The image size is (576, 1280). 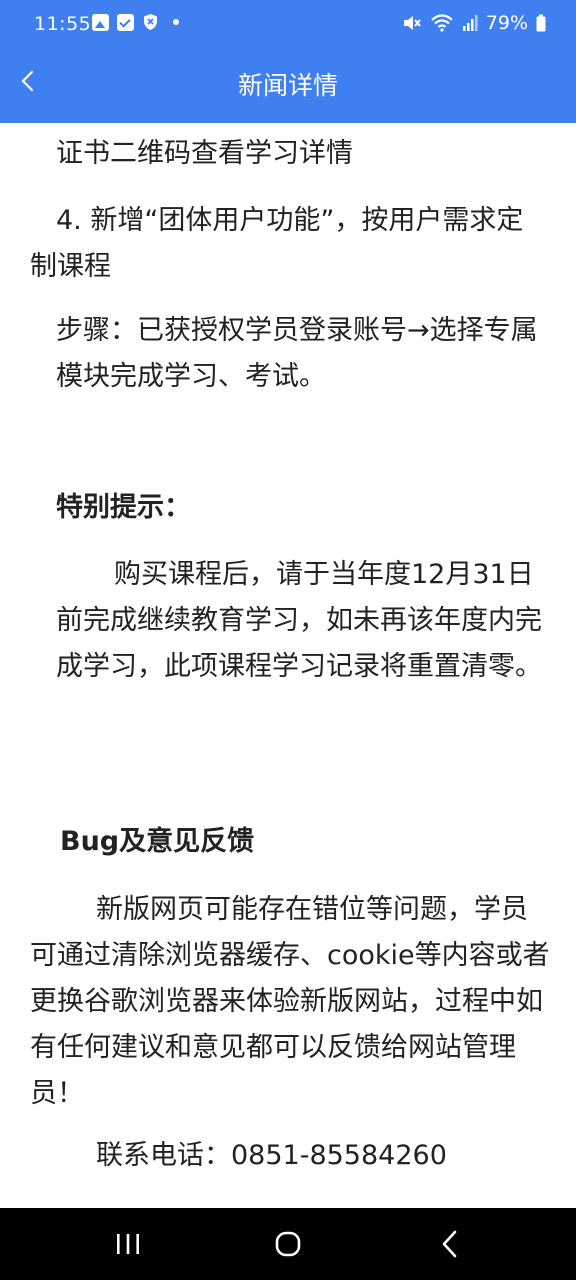 What do you see at coordinates (541, 23) in the screenshot?
I see `battery-icon` at bounding box center [541, 23].